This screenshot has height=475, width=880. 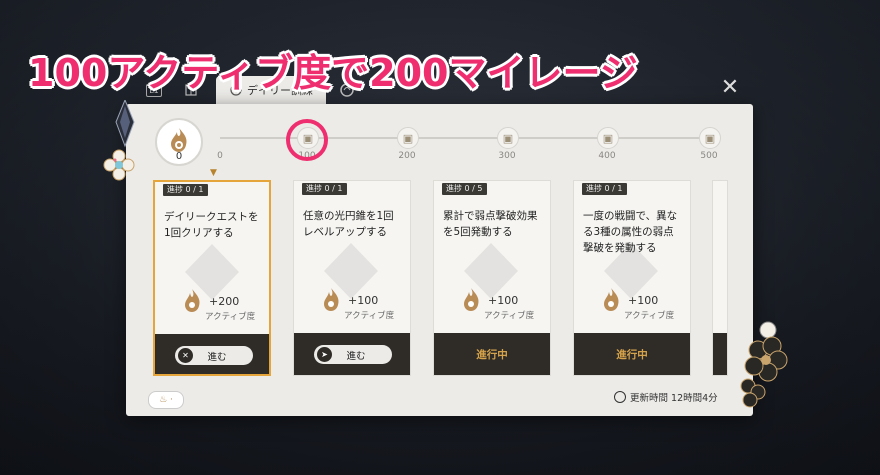 What do you see at coordinates (620, 397) in the screenshot?
I see `clock-icon` at bounding box center [620, 397].